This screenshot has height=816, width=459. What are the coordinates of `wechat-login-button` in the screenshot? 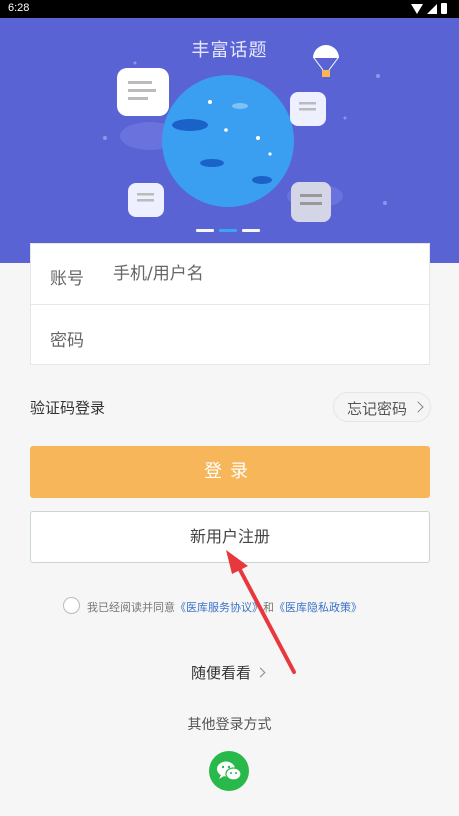 It's located at (229, 771).